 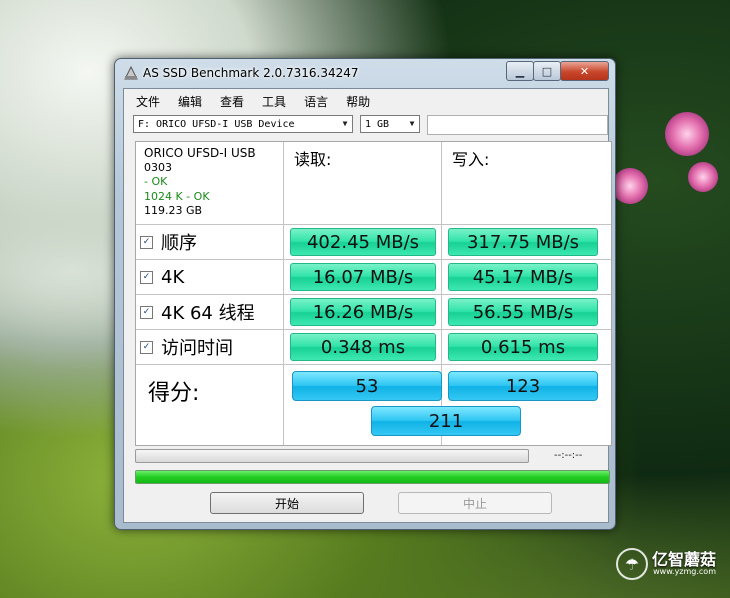 What do you see at coordinates (363, 312) in the screenshot?
I see `4k64-read-value: 16.26 MB/s` at bounding box center [363, 312].